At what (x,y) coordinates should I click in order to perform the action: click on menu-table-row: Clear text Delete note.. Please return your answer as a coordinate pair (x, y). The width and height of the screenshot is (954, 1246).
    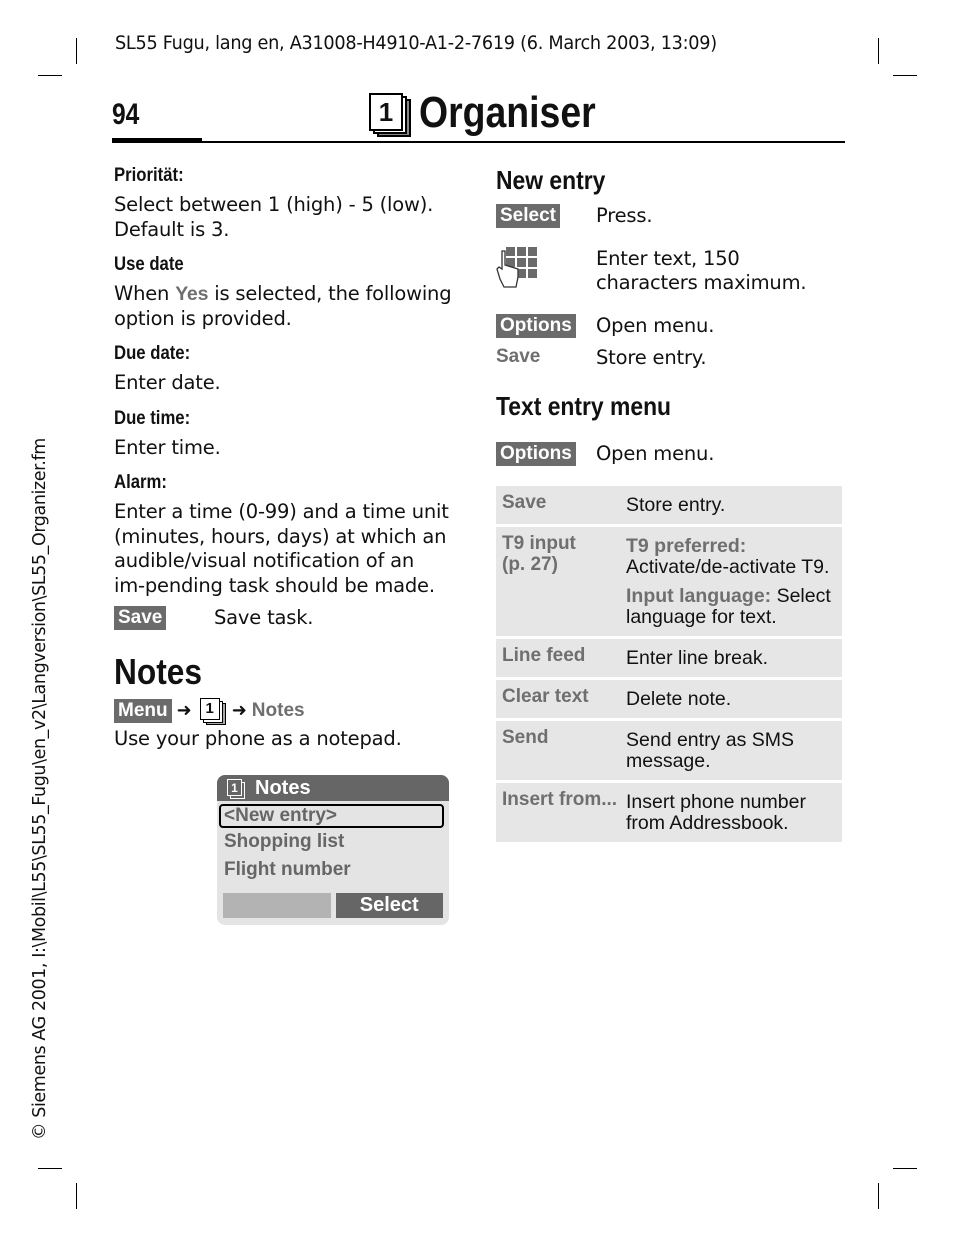
    Looking at the image, I should click on (669, 699).